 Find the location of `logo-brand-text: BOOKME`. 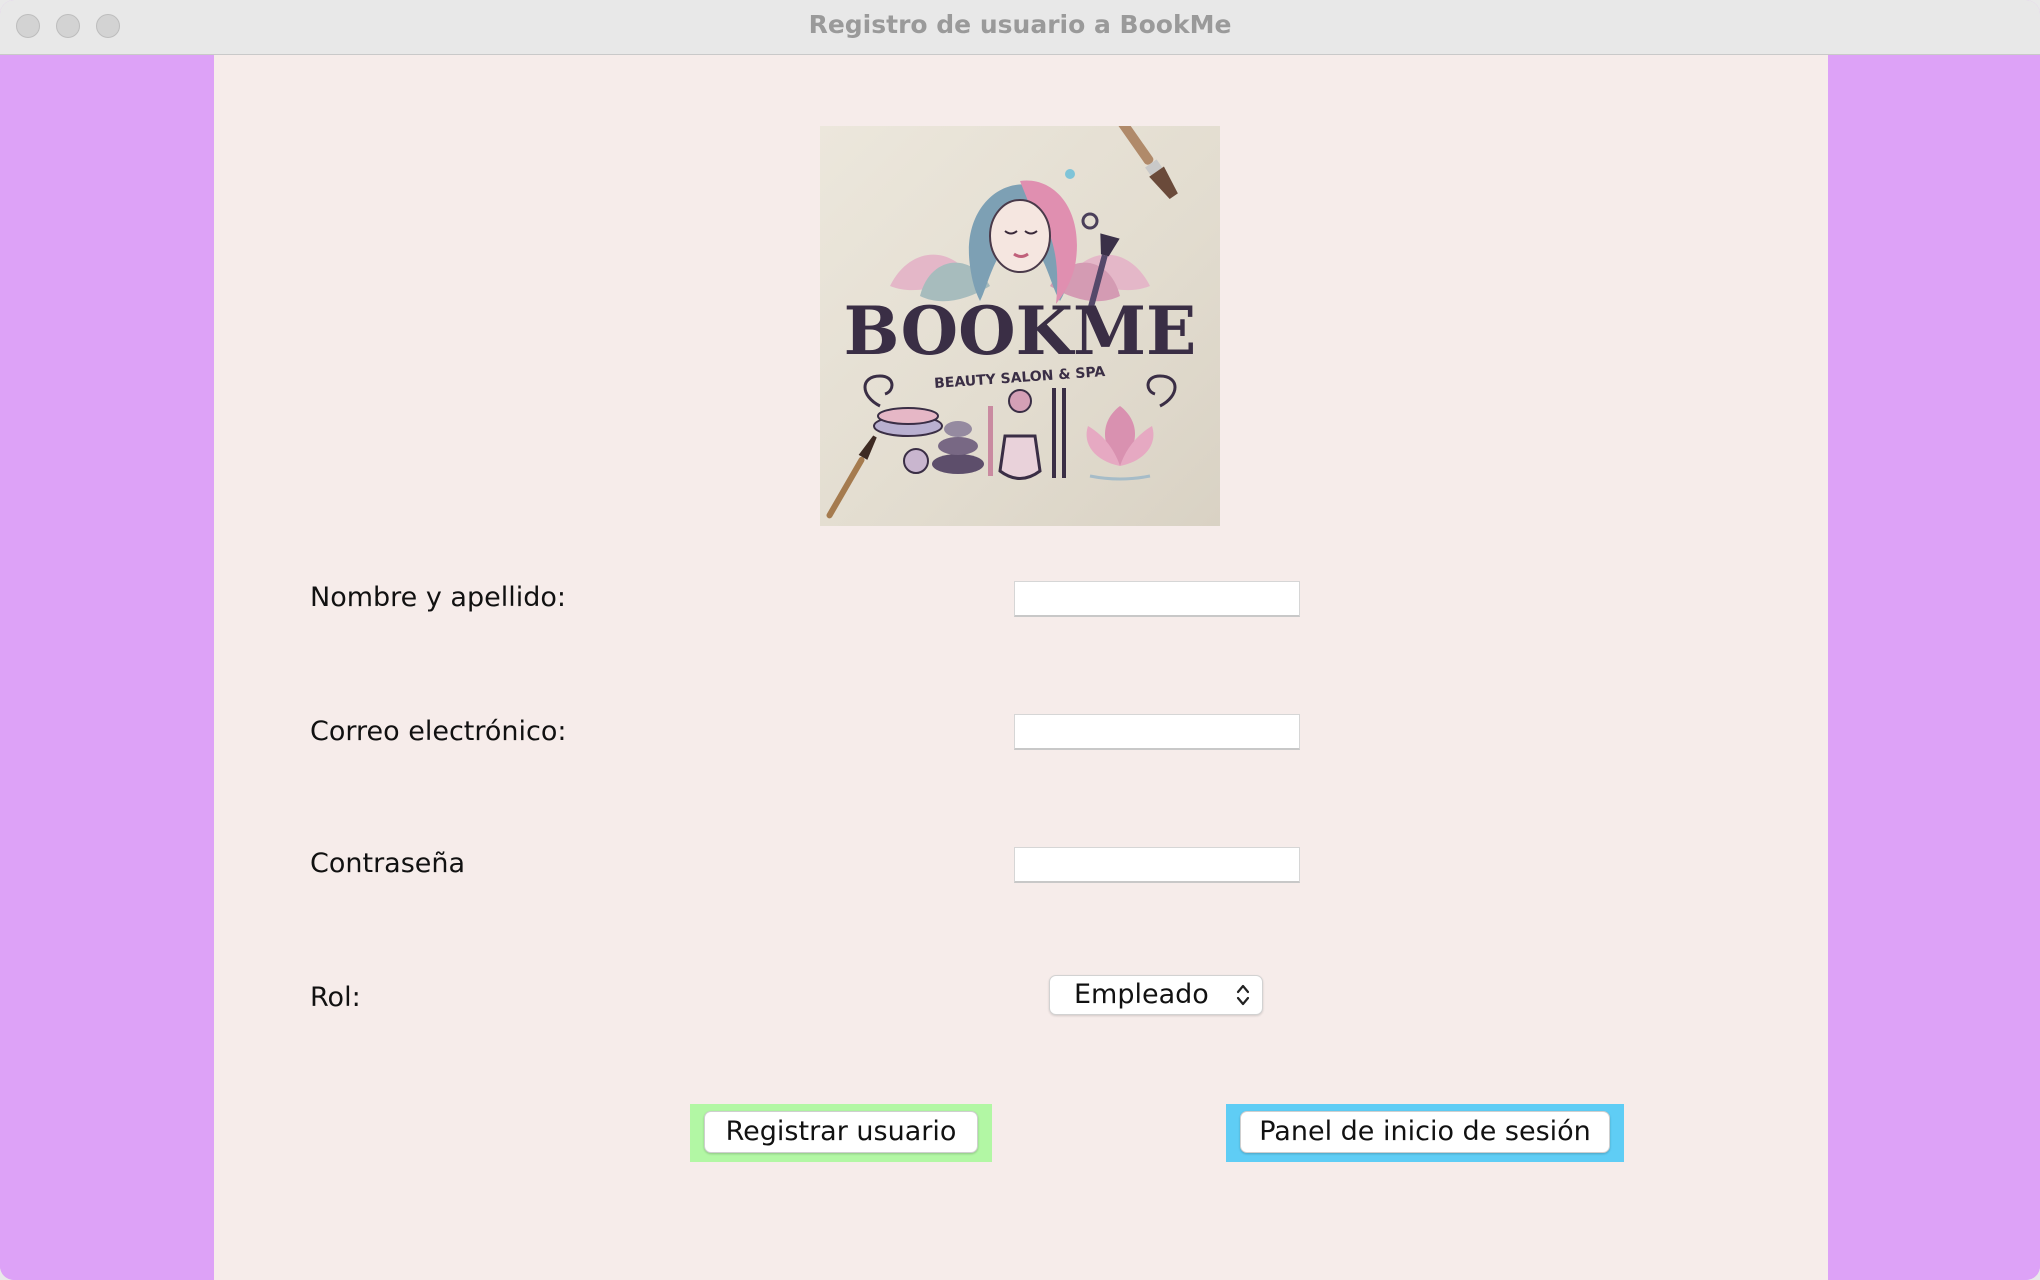

logo-brand-text: BOOKME is located at coordinates (1020, 331).